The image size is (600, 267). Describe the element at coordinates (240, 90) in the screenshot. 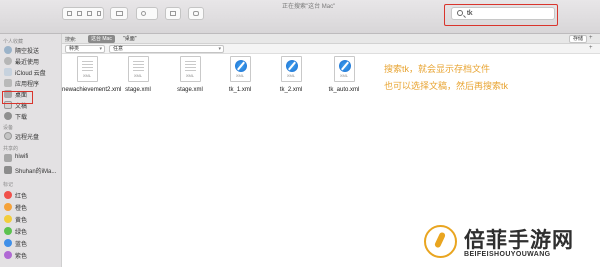

I see `file-name: tk_1.xml` at that location.